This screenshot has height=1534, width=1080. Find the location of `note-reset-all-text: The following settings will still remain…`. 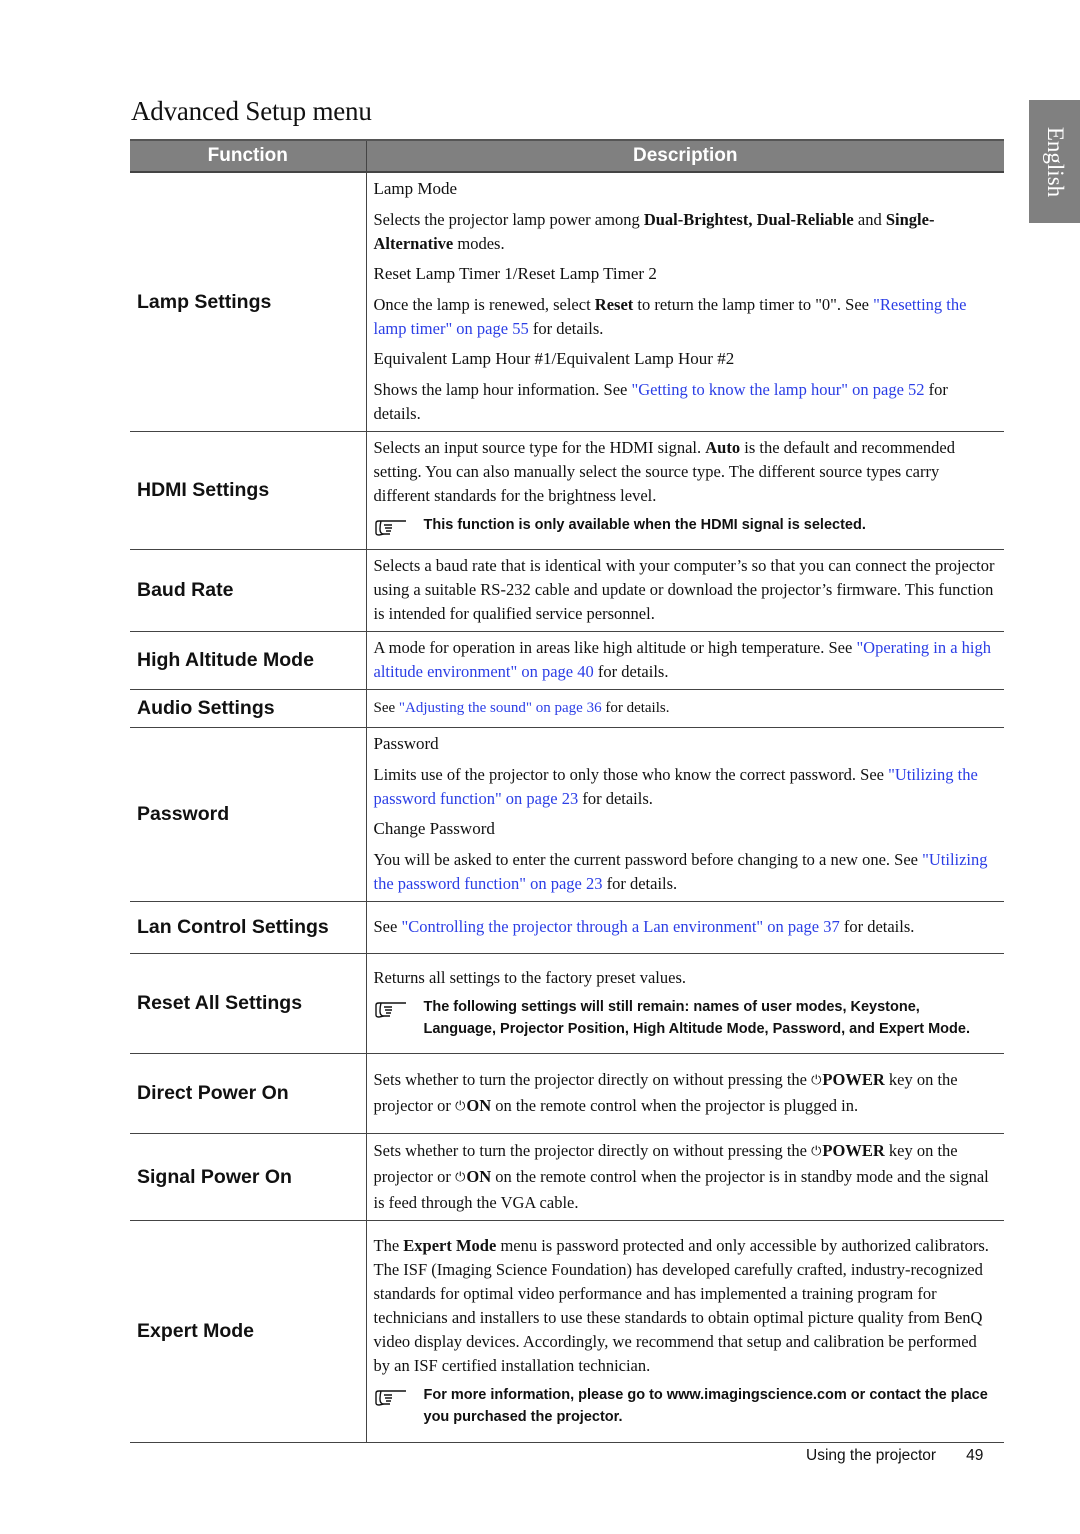

note-reset-all-text: The following settings will still remain… is located at coordinates (697, 1018).